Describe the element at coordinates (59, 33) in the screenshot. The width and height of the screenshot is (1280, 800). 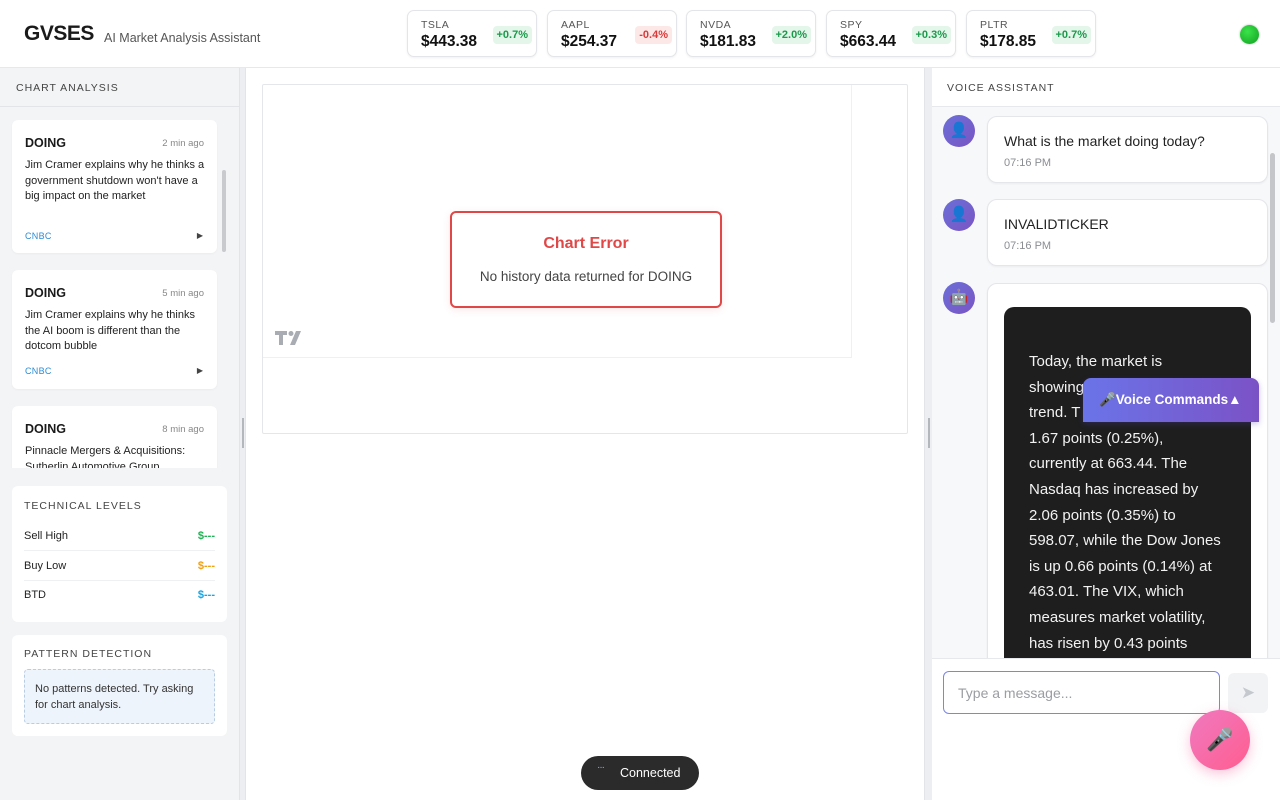
I see `brand-logo: GVSES` at that location.